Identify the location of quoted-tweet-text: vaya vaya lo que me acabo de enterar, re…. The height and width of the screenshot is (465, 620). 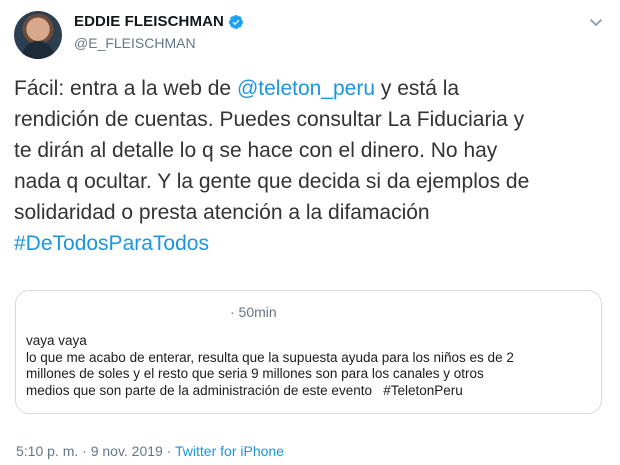
(270, 365).